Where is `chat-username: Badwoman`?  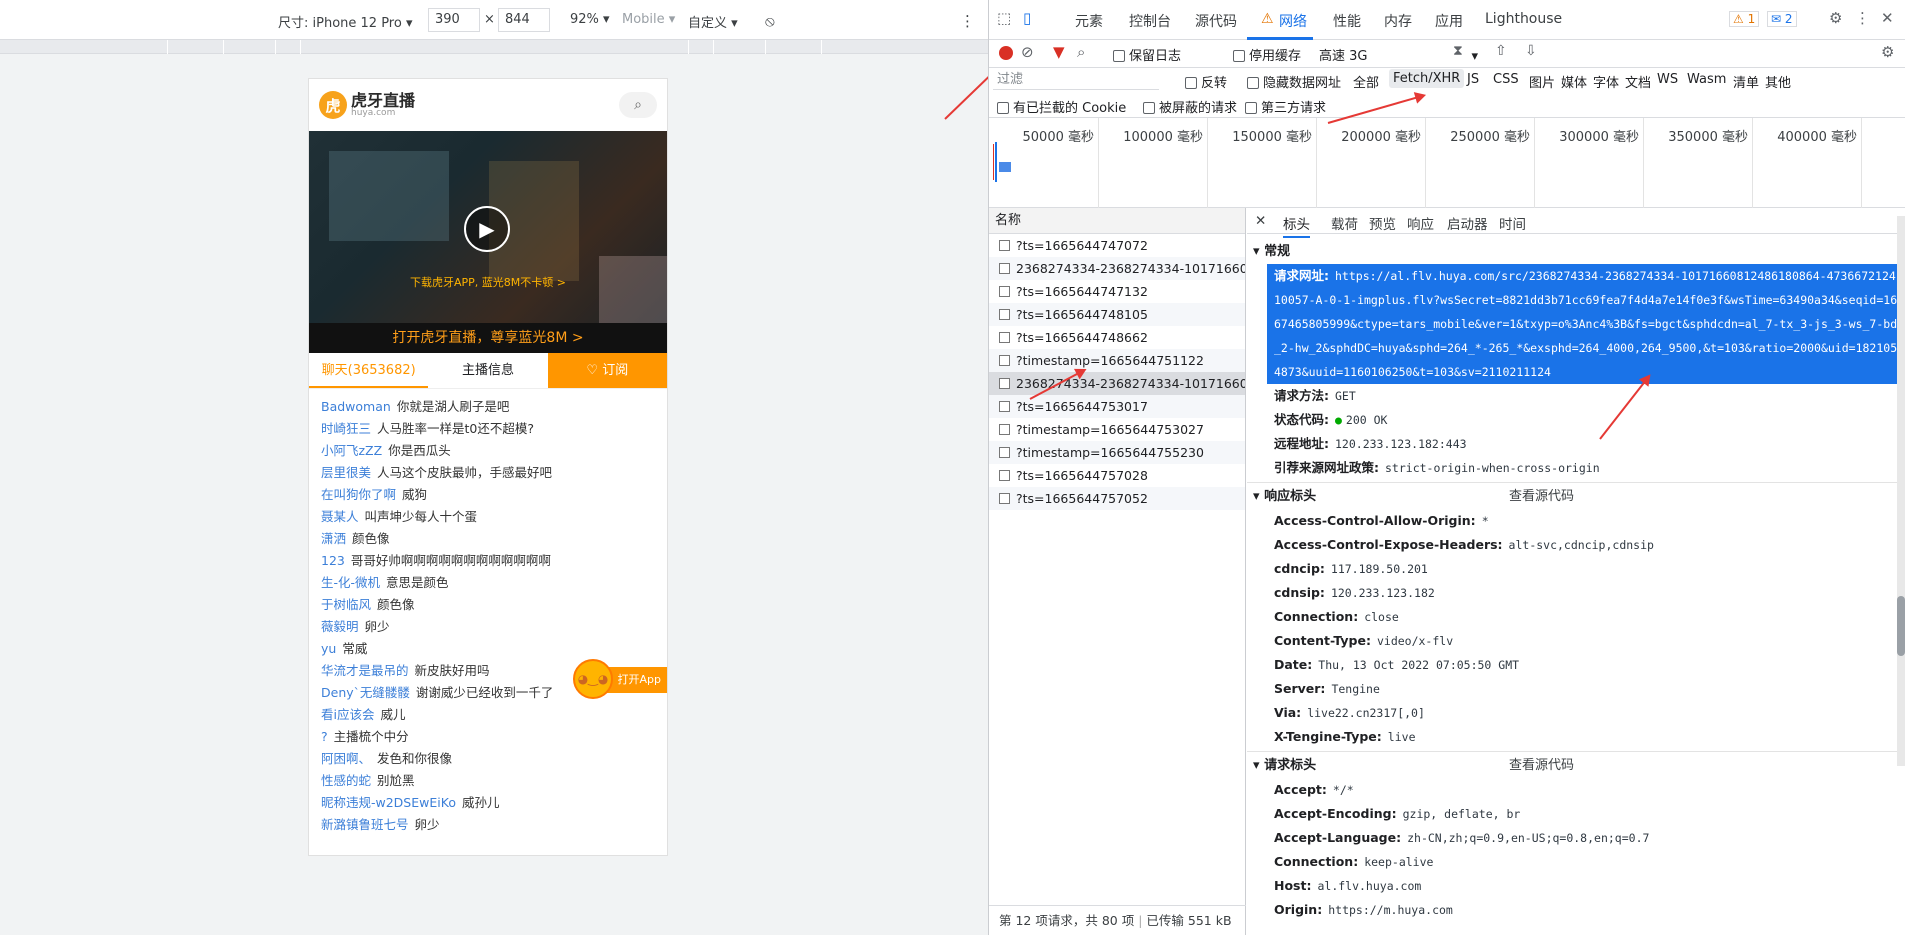 chat-username: Badwoman is located at coordinates (356, 406).